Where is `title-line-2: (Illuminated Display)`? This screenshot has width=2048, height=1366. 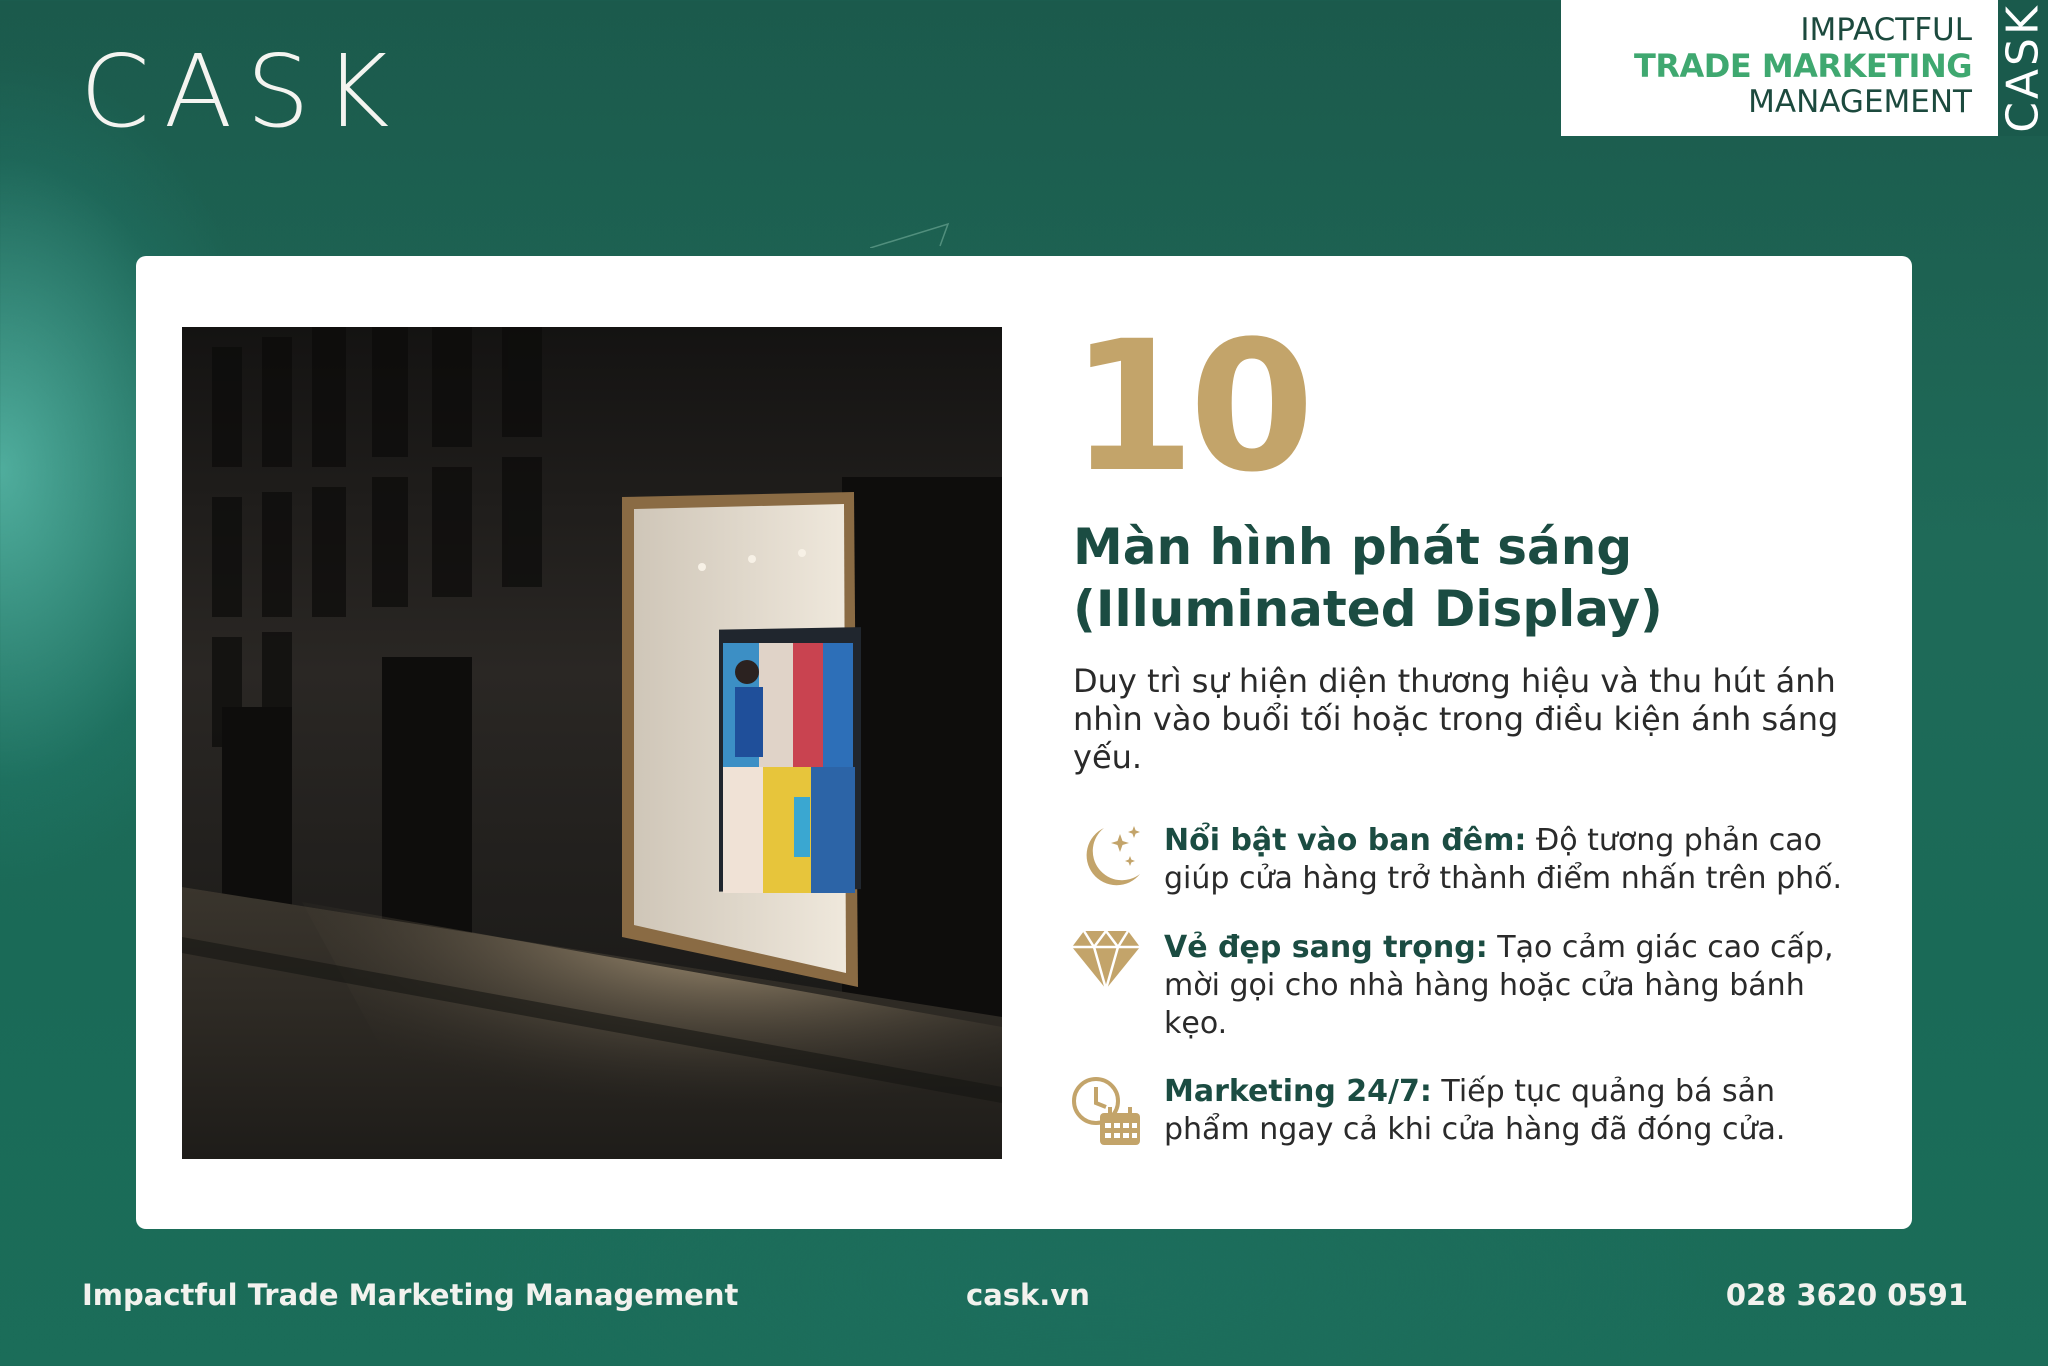
title-line-2: (Illuminated Display) is located at coordinates (1368, 609).